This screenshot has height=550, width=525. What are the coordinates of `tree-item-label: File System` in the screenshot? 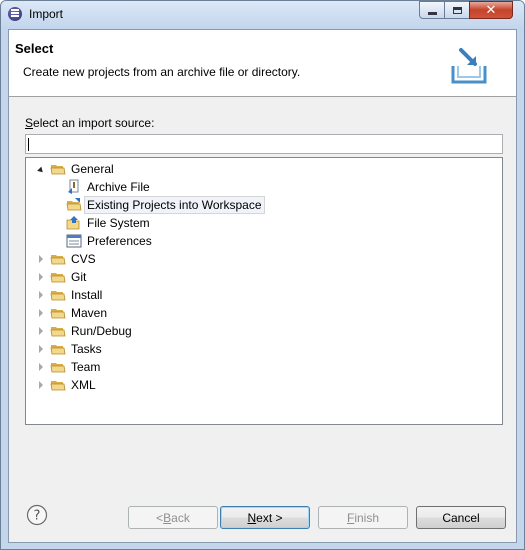 It's located at (118, 223).